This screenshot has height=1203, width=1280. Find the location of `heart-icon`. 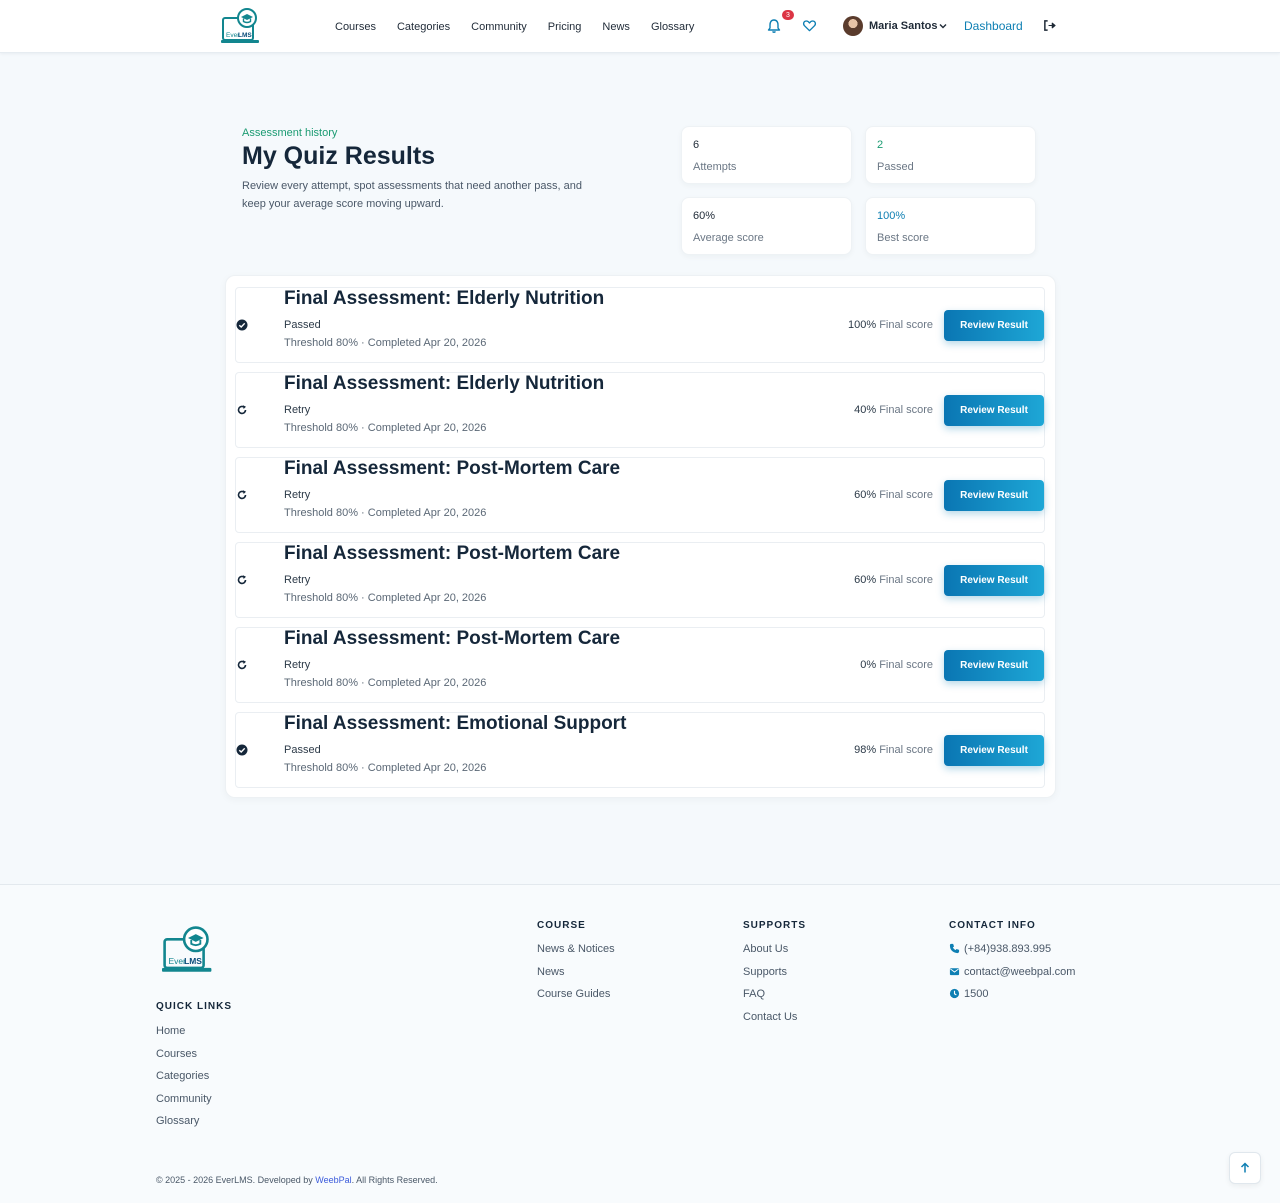

heart-icon is located at coordinates (809, 25).